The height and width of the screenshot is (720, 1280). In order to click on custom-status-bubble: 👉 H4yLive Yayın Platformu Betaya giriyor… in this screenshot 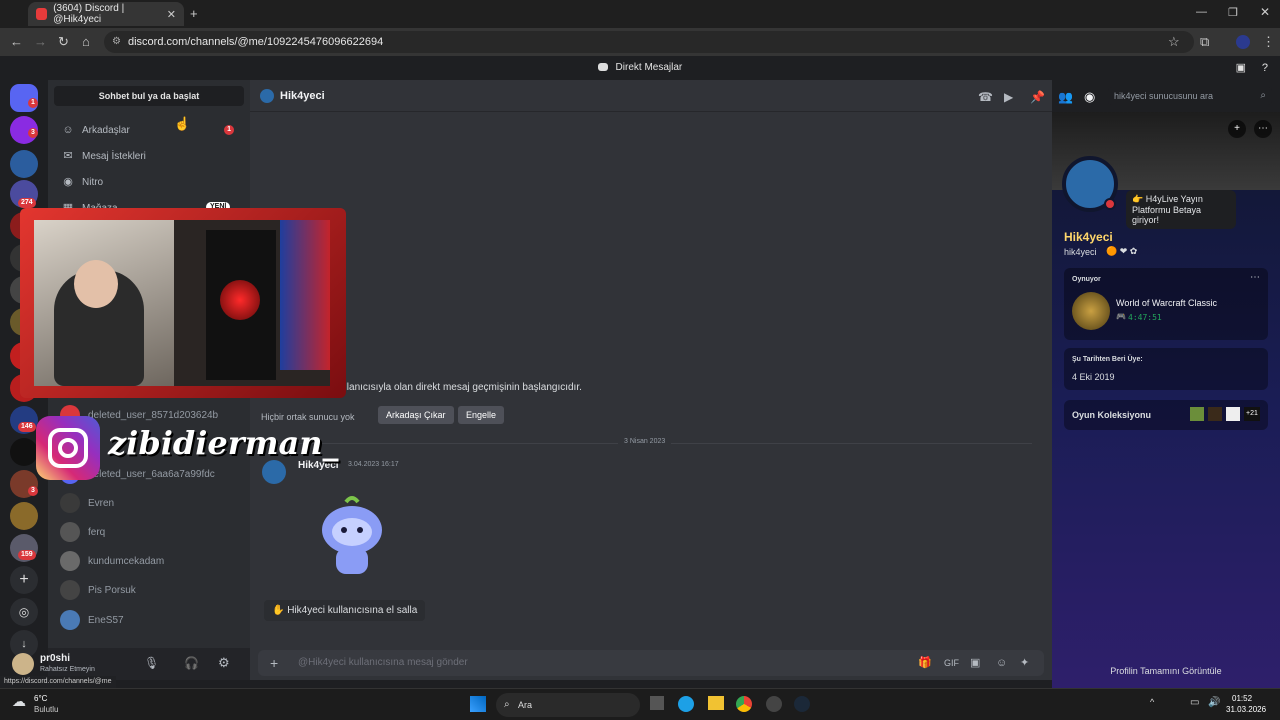, I will do `click(1181, 209)`.